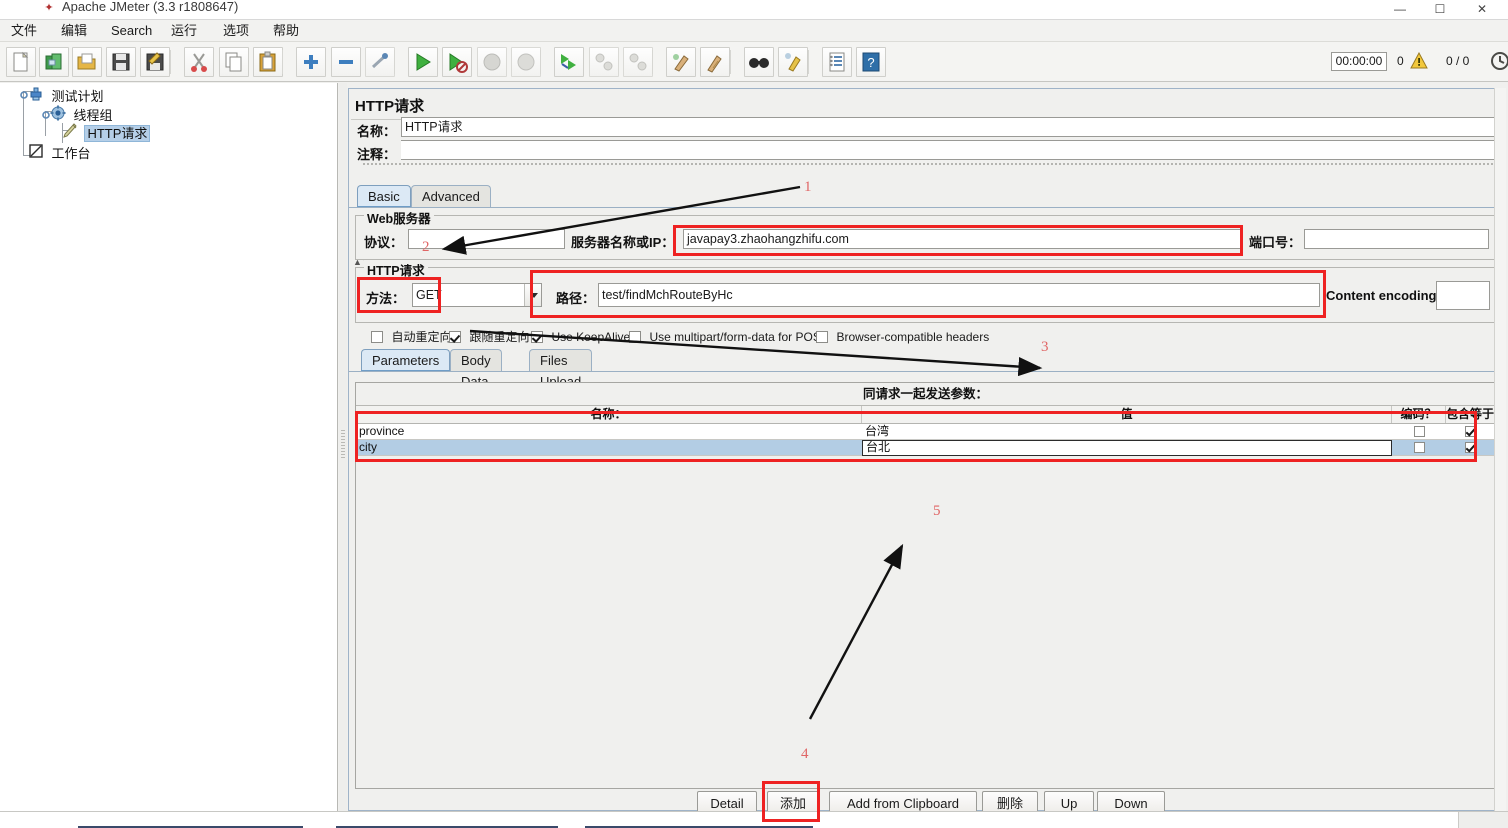 The width and height of the screenshot is (1508, 828). What do you see at coordinates (343, 445) in the screenshot?
I see `split-pane-grip` at bounding box center [343, 445].